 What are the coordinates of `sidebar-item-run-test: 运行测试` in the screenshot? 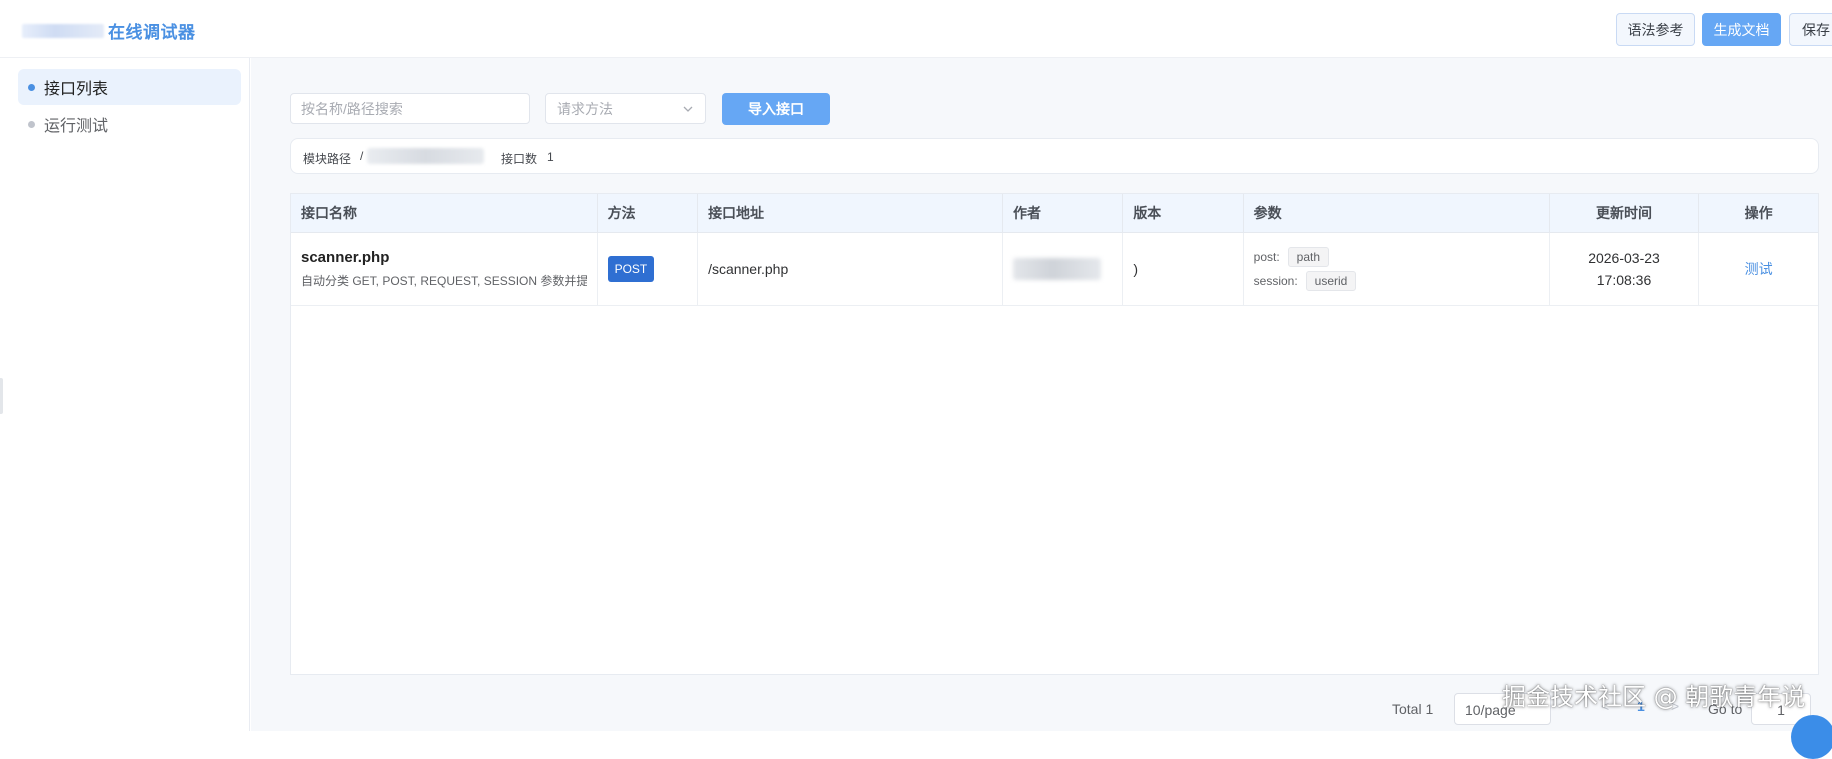 It's located at (129, 124).